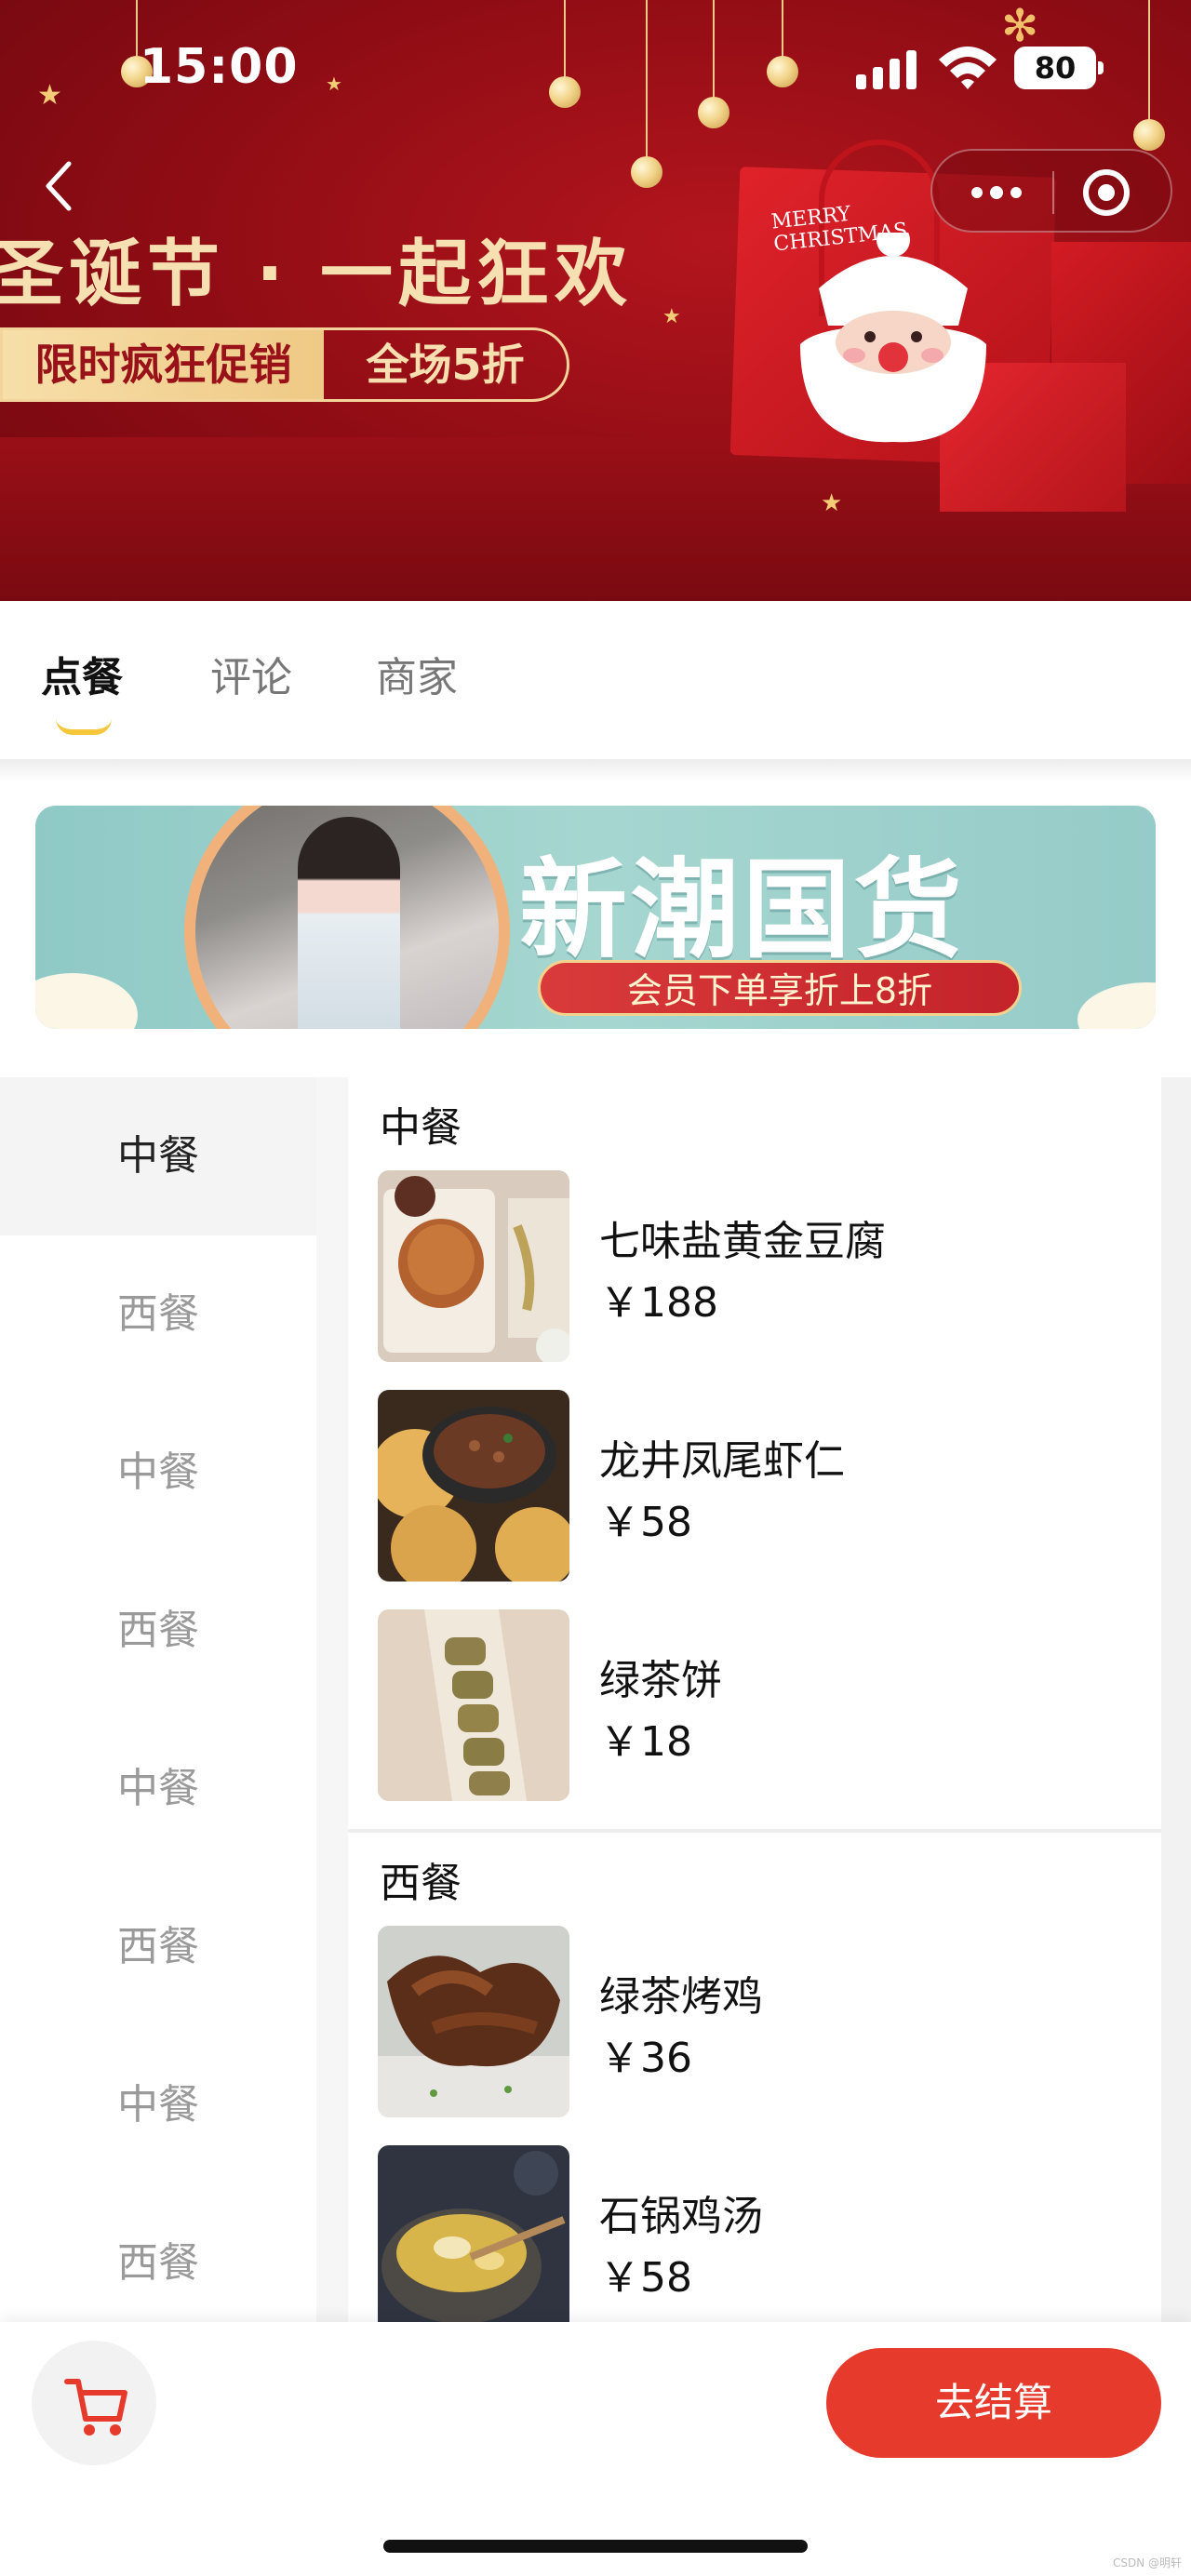 This screenshot has height=2576, width=1191. I want to click on tab-order: 点餐, so click(82, 673).